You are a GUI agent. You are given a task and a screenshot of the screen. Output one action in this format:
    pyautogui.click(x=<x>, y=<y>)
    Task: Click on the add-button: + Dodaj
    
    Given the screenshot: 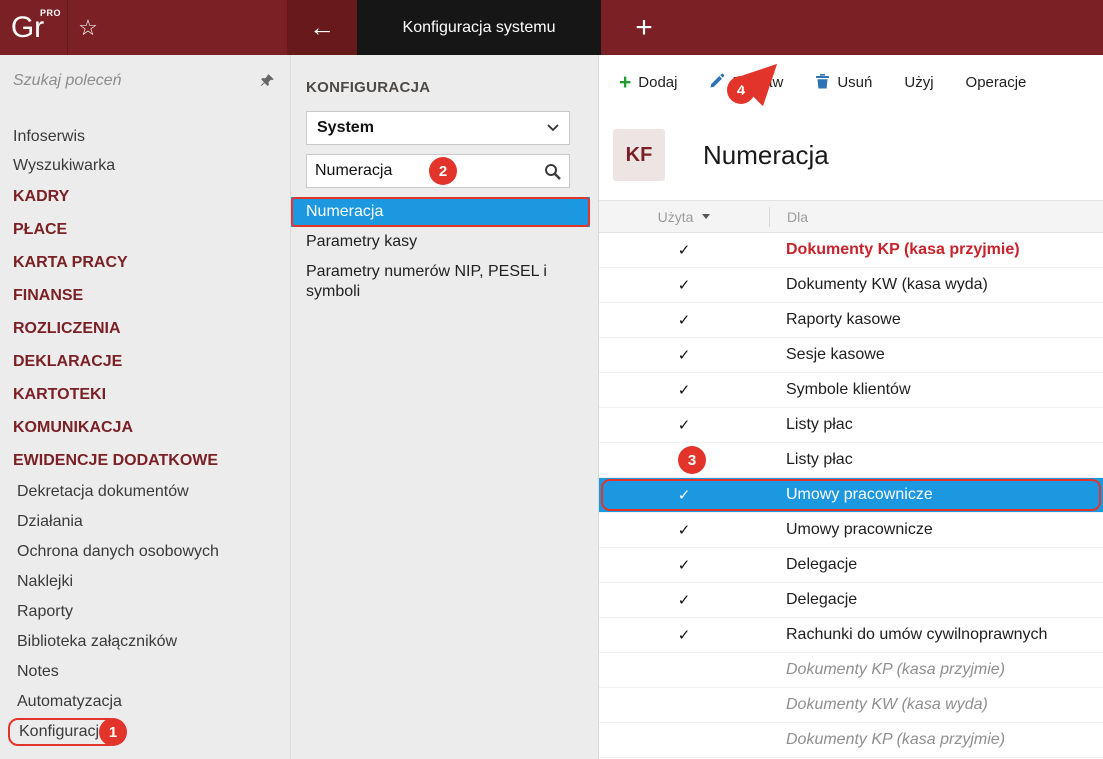 What is the action you would take?
    pyautogui.click(x=648, y=82)
    